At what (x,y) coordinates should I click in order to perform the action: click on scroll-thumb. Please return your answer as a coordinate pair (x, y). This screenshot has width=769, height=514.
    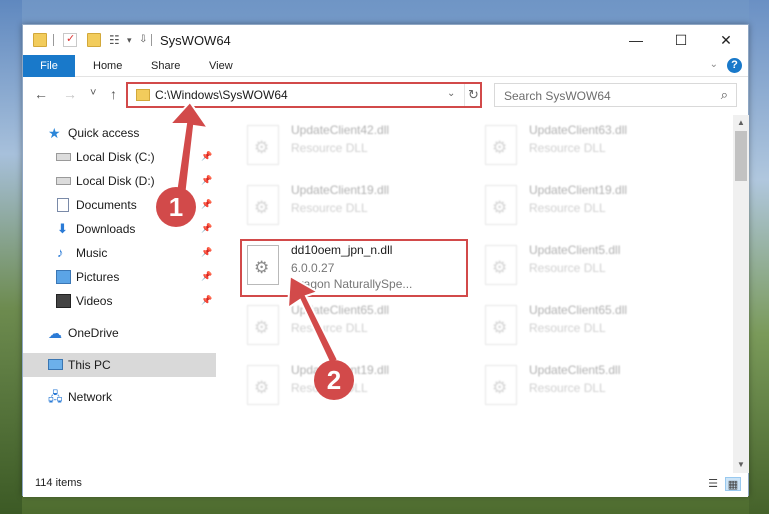
    Looking at the image, I should click on (741, 156).